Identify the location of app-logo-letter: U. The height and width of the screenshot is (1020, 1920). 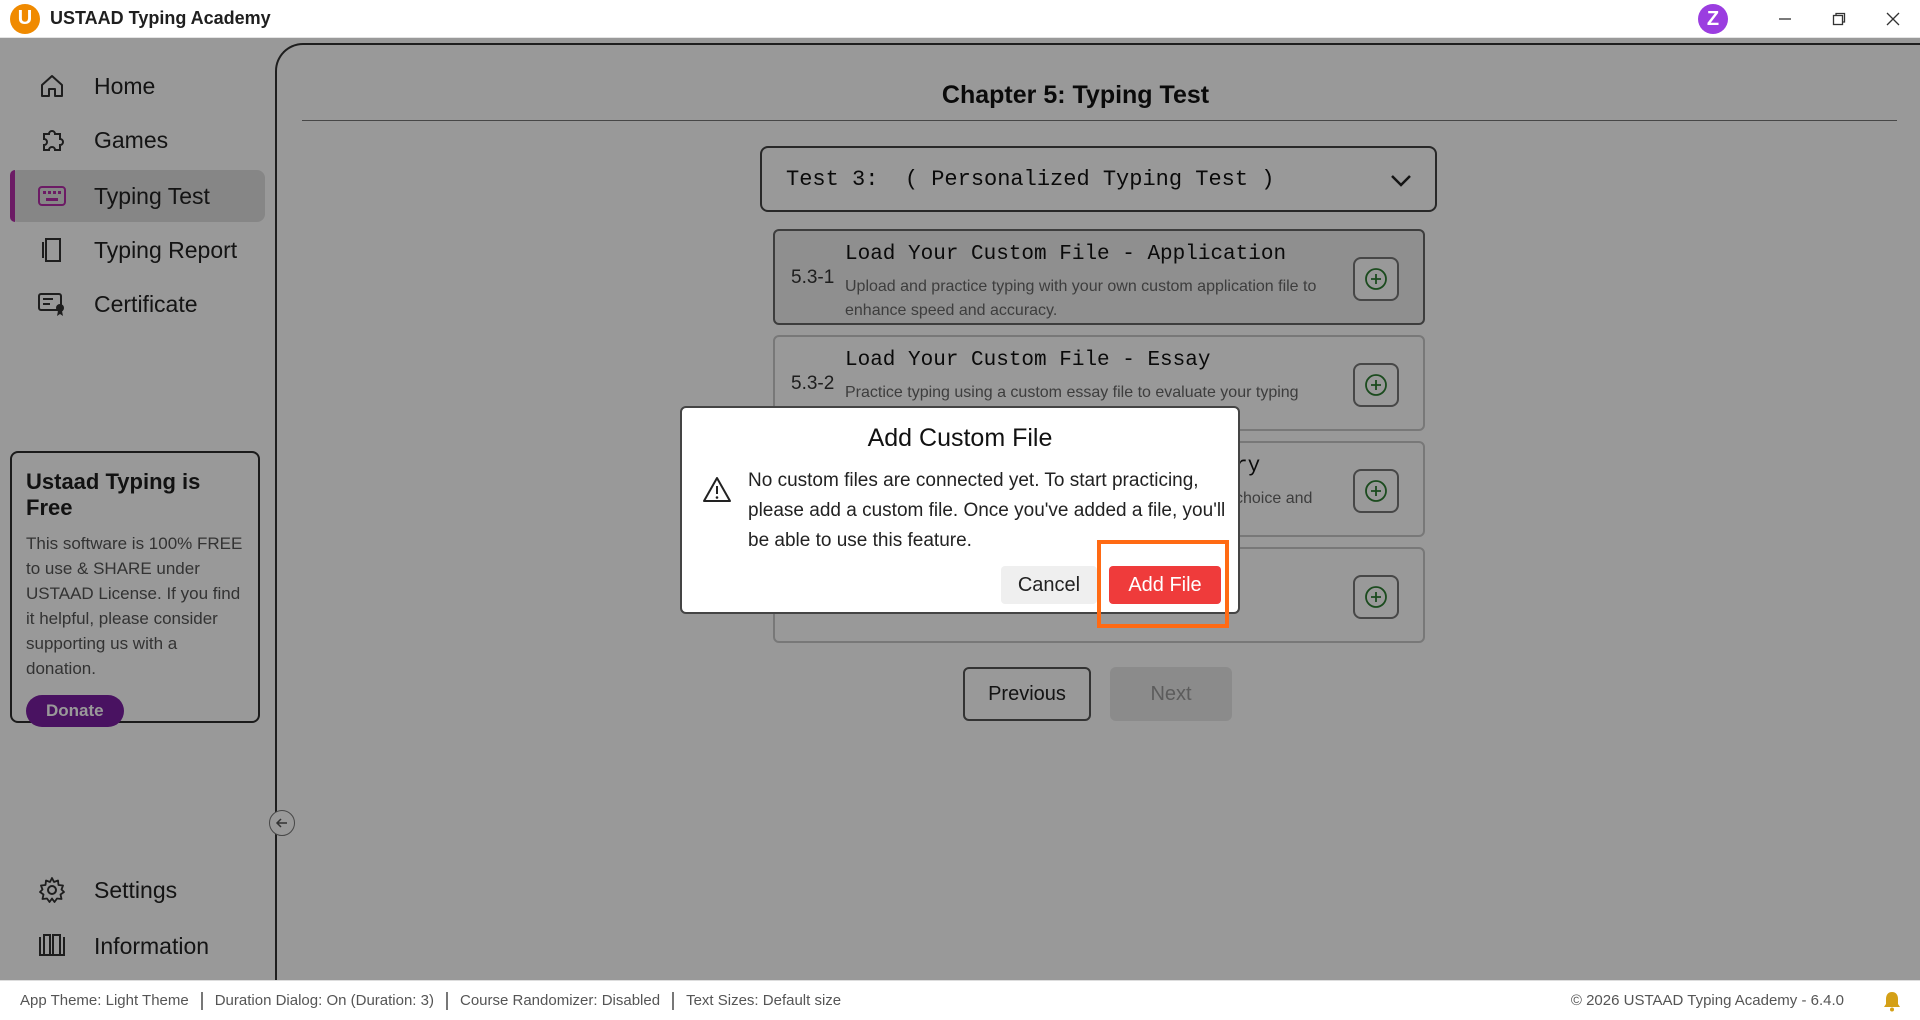
(25, 18).